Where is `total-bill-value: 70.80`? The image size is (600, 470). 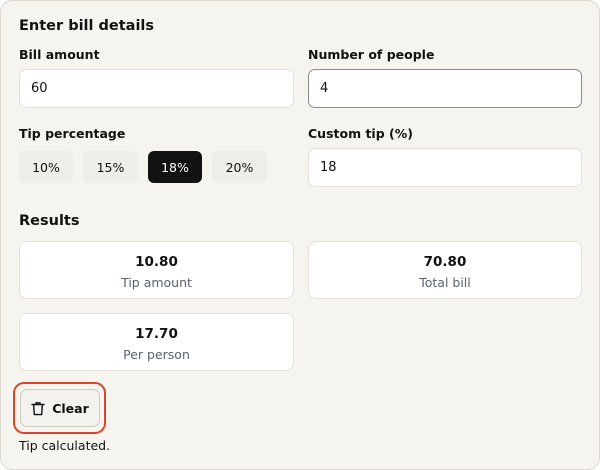 total-bill-value: 70.80 is located at coordinates (445, 262).